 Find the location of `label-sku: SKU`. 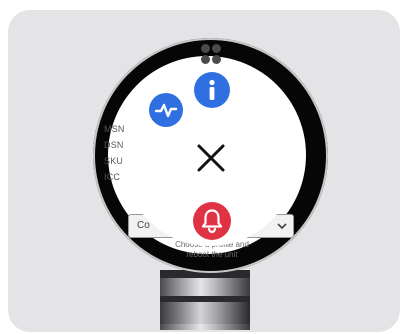

label-sku: SKU is located at coordinates (114, 161).